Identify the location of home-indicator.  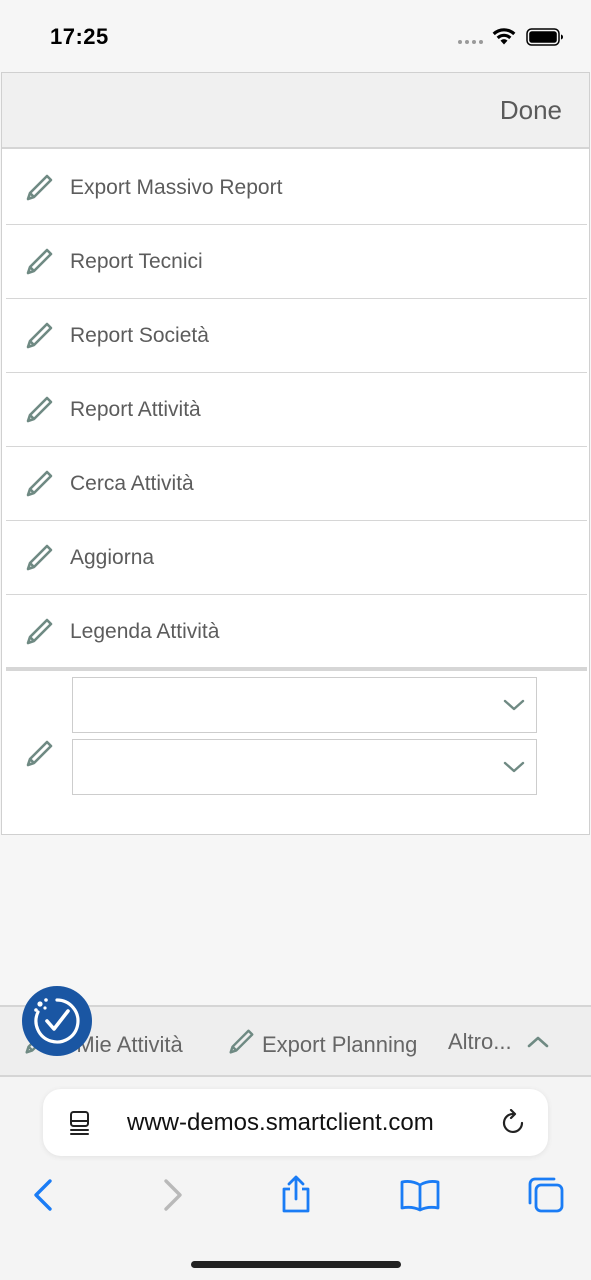
(296, 1264).